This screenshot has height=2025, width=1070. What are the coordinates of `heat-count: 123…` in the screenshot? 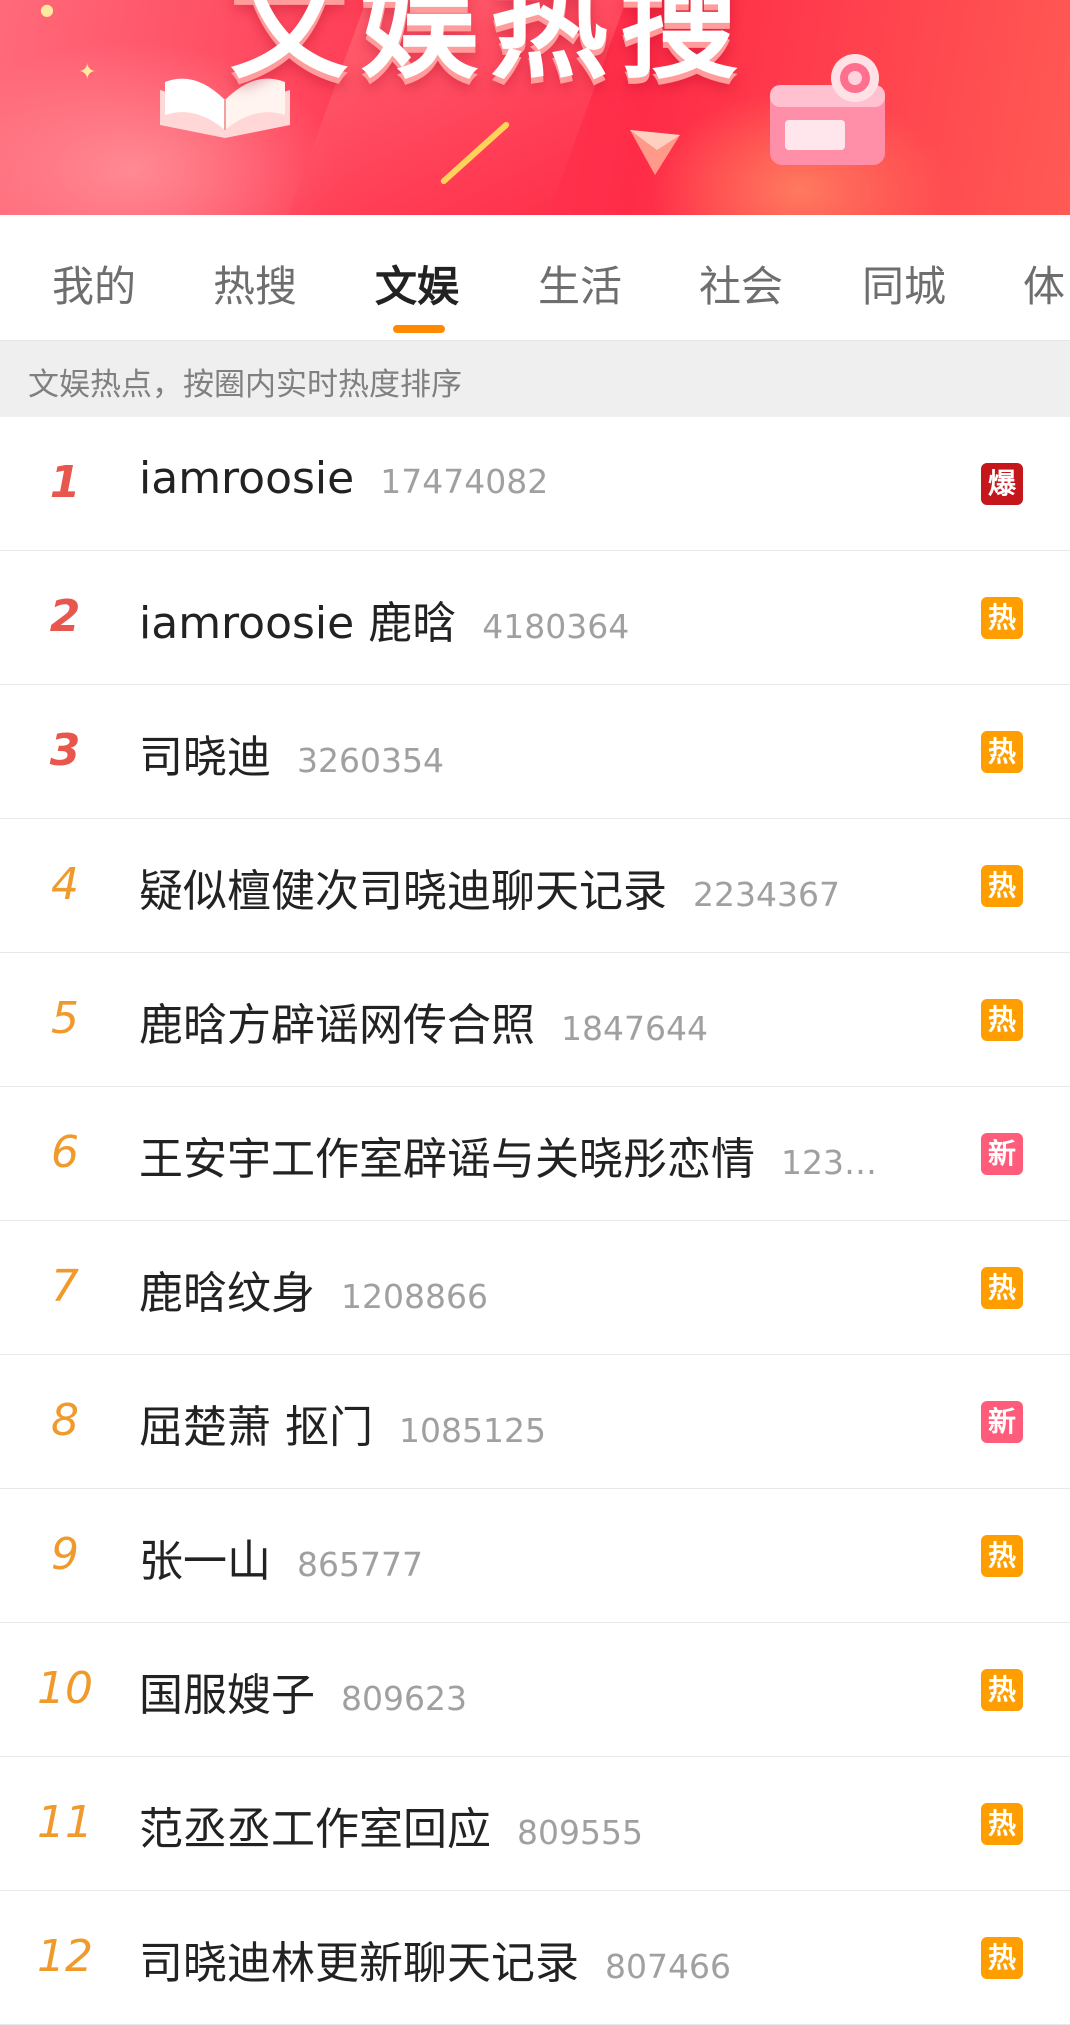 It's located at (829, 1162).